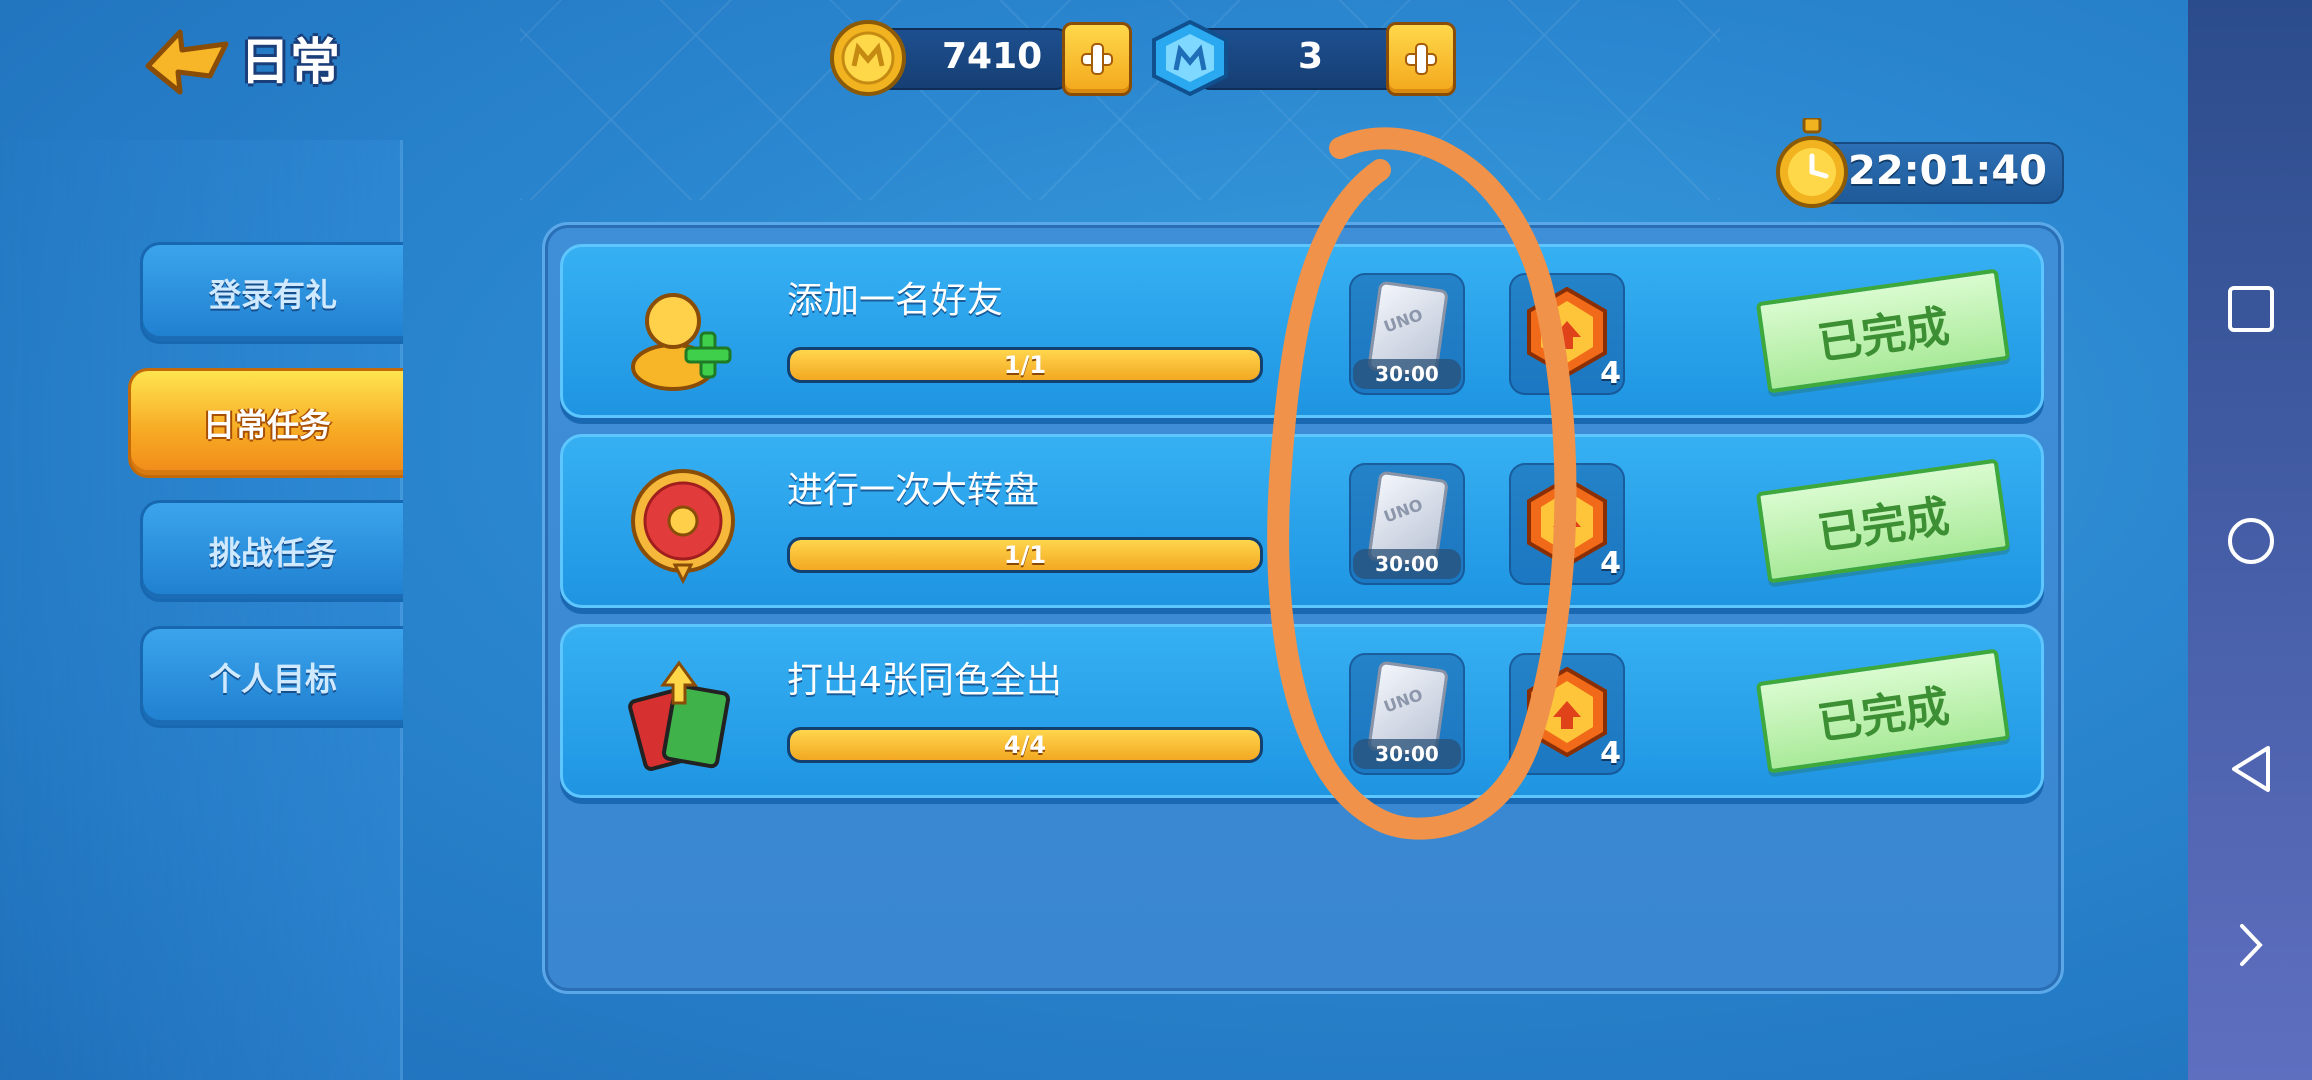  I want to click on stopwatch-icon, so click(1812, 163).